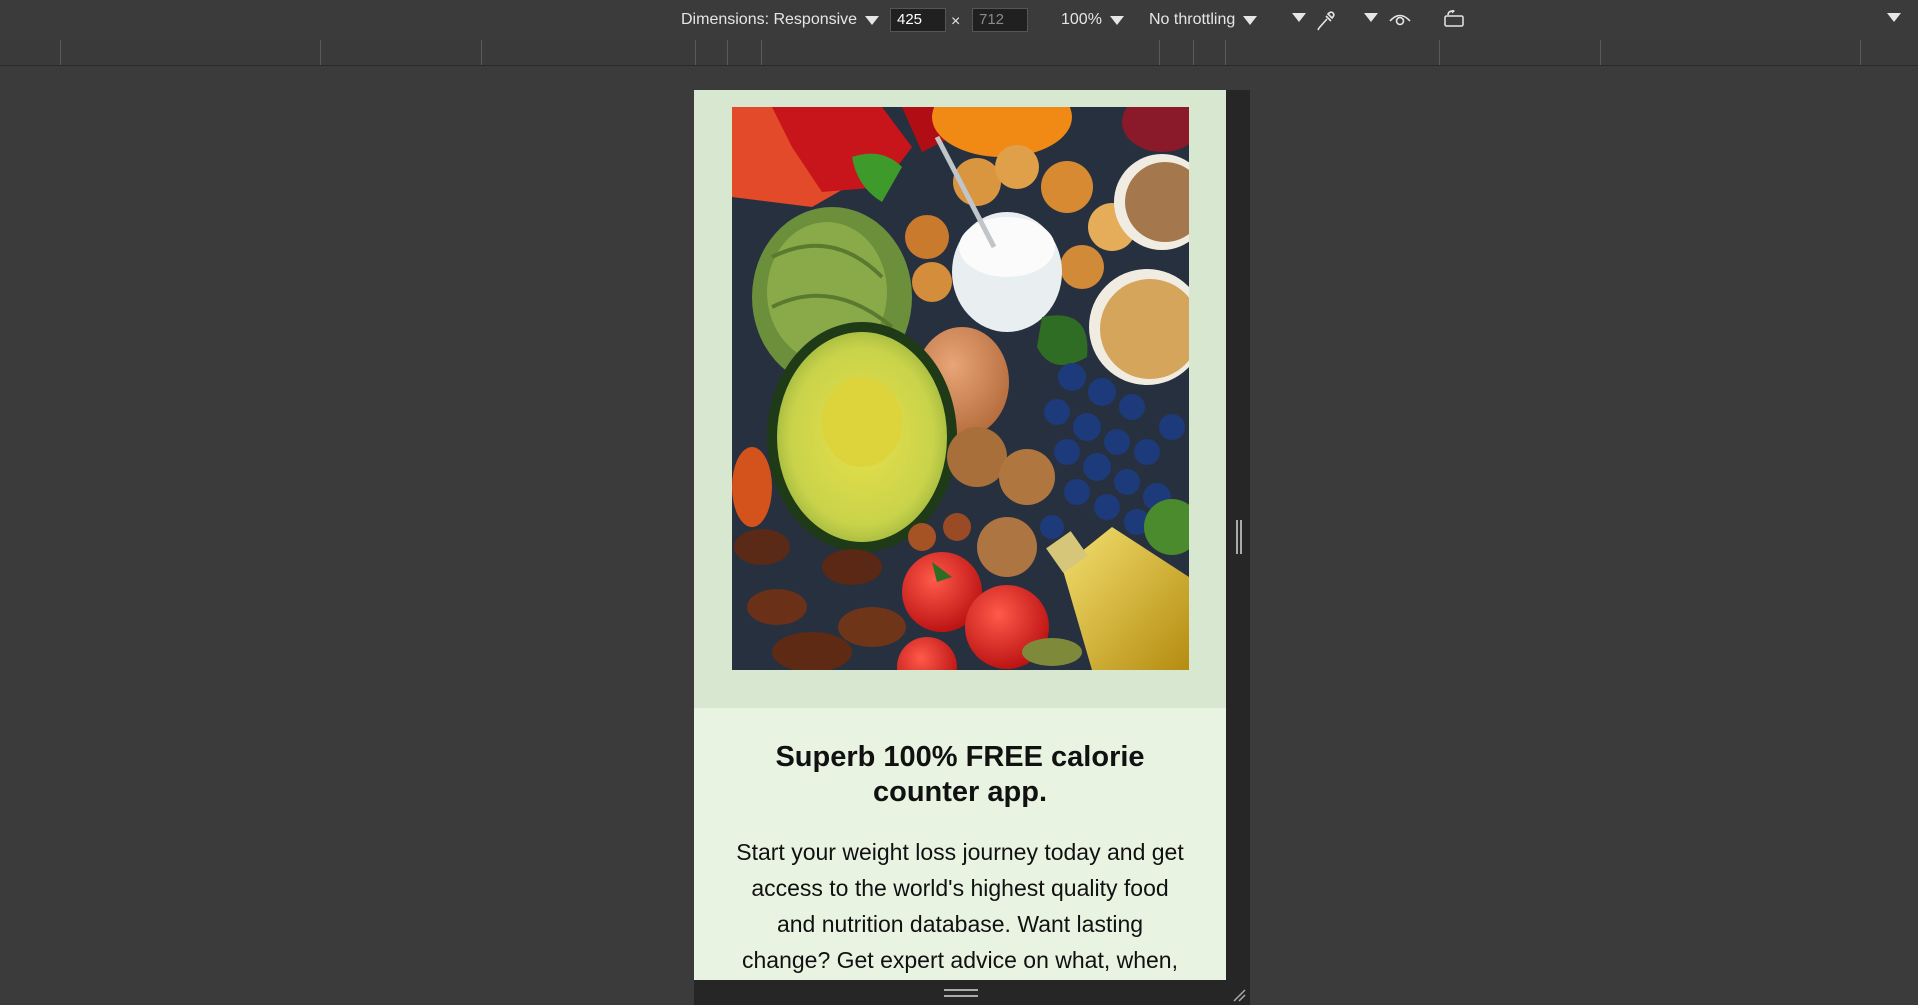 Image resolution: width=1918 pixels, height=1005 pixels. What do you see at coordinates (1000, 20) in the screenshot?
I see `height-input: 712` at bounding box center [1000, 20].